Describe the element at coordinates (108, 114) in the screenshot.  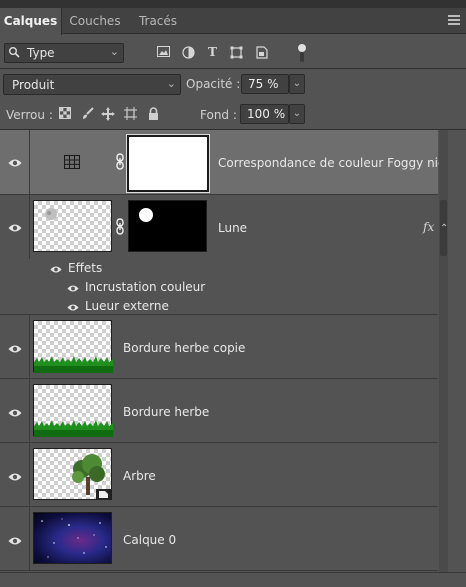
I see `lock-position-move-icon` at that location.